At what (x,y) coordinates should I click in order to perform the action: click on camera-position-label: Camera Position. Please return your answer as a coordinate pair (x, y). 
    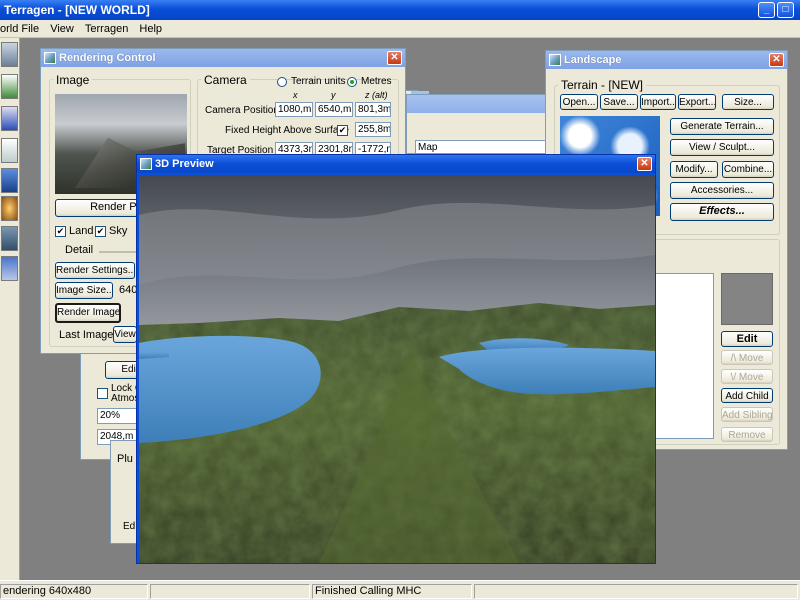
    Looking at the image, I should click on (242, 110).